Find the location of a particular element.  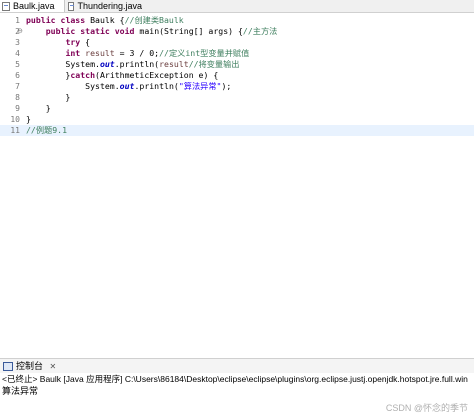

watermark: CSDN @怀念的季节 is located at coordinates (426, 408).